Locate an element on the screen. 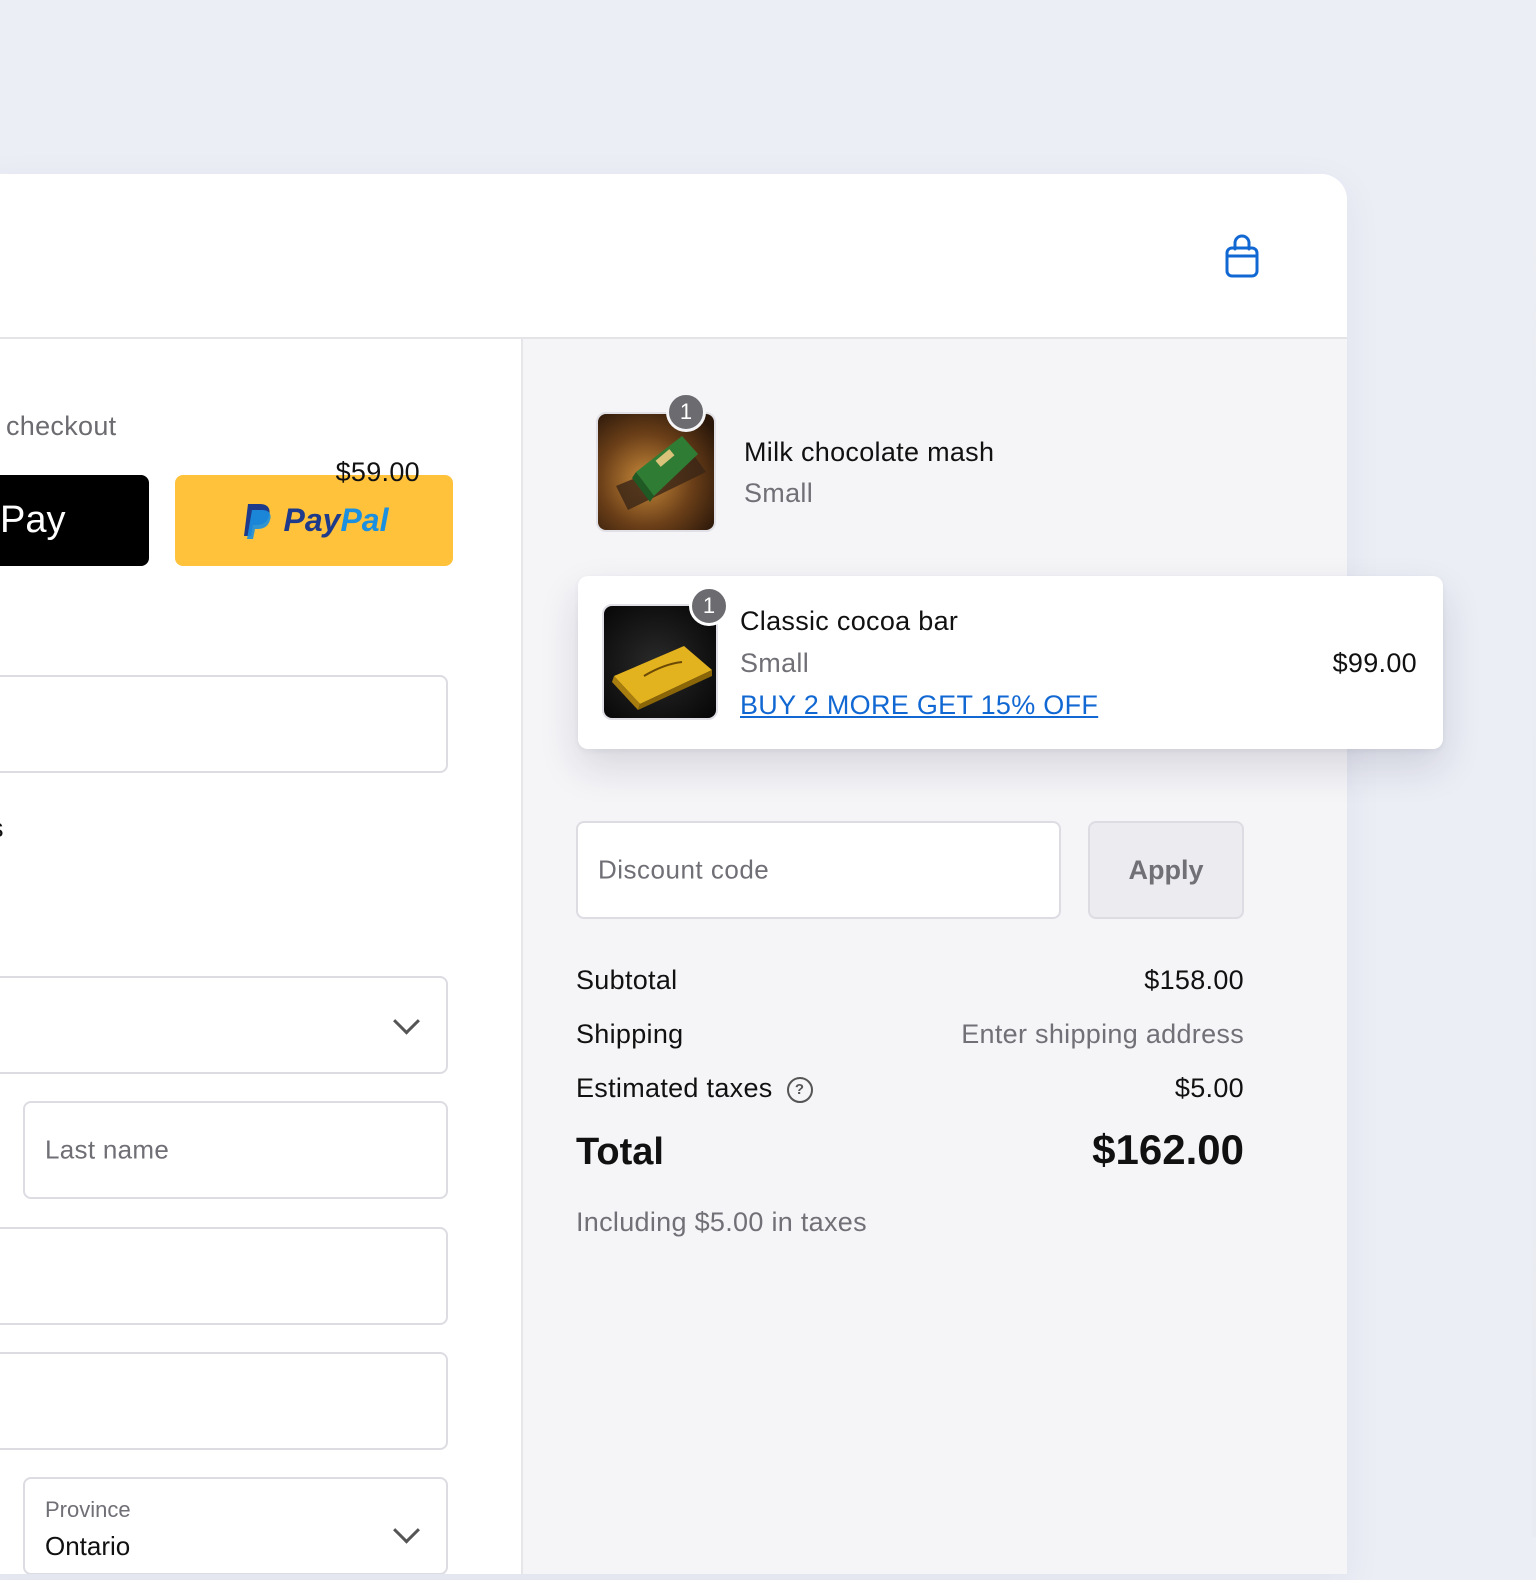 Image resolution: width=1536 pixels, height=1580 pixels. province-select: Province Ontario is located at coordinates (235, 1525).